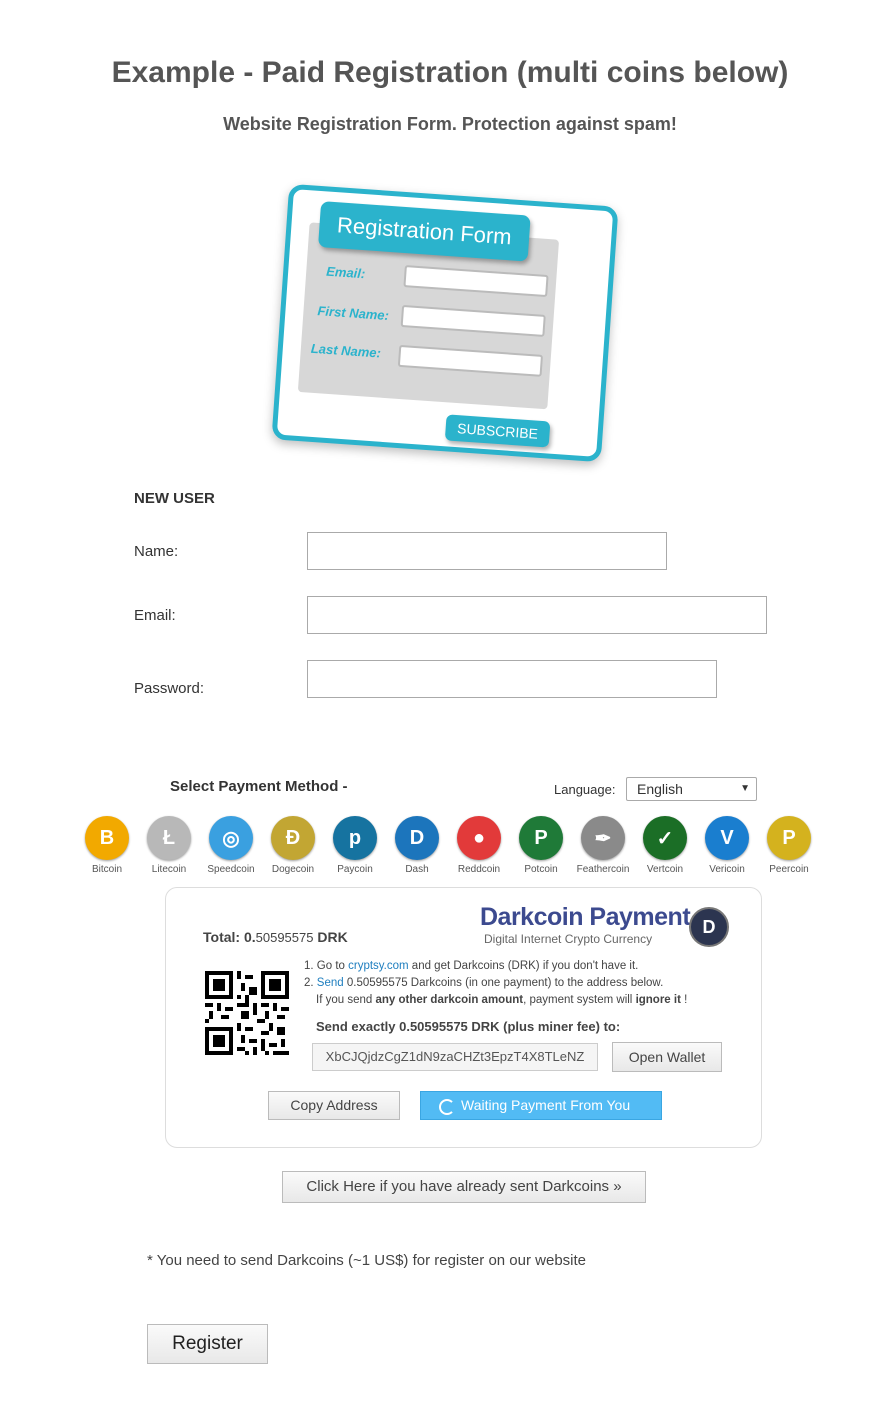 The image size is (893, 1406). What do you see at coordinates (541, 838) in the screenshot?
I see `potcoin-icon: P` at bounding box center [541, 838].